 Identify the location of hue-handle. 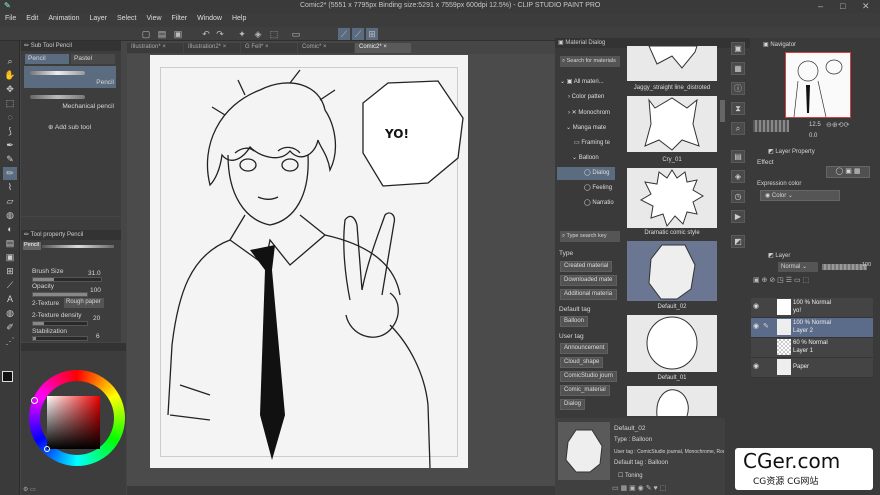
(34, 400).